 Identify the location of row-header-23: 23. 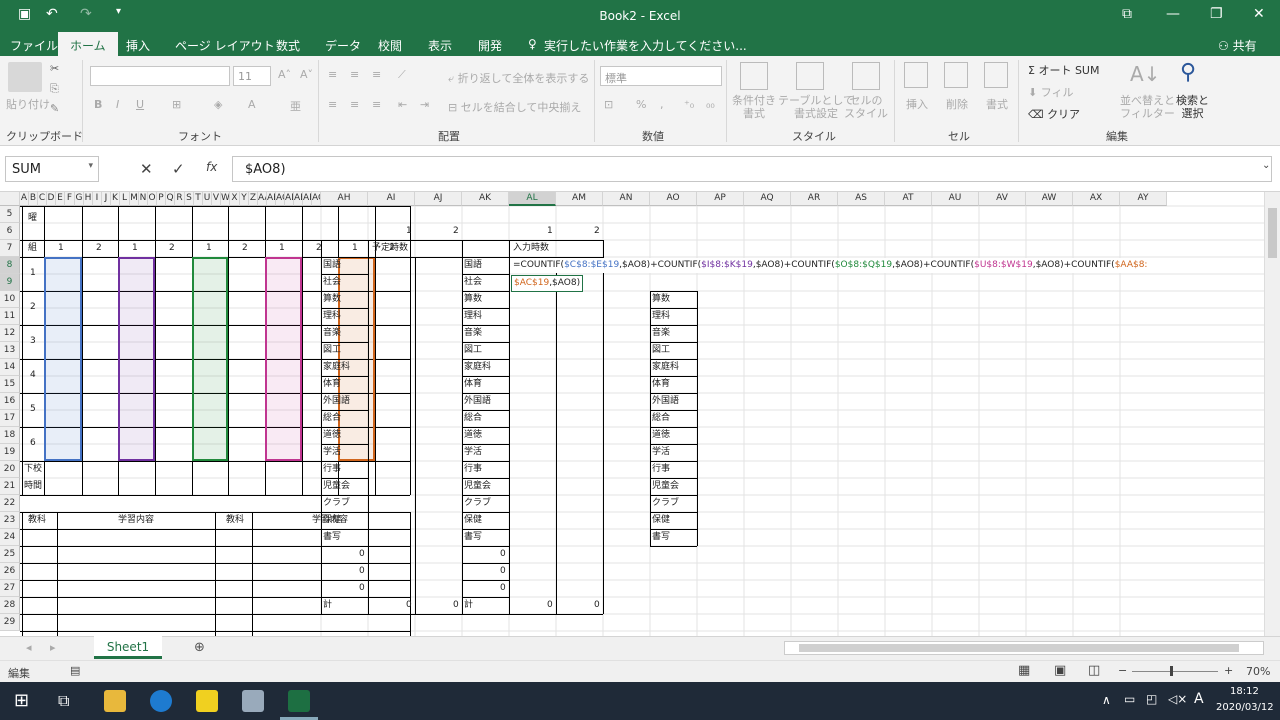
(10, 520).